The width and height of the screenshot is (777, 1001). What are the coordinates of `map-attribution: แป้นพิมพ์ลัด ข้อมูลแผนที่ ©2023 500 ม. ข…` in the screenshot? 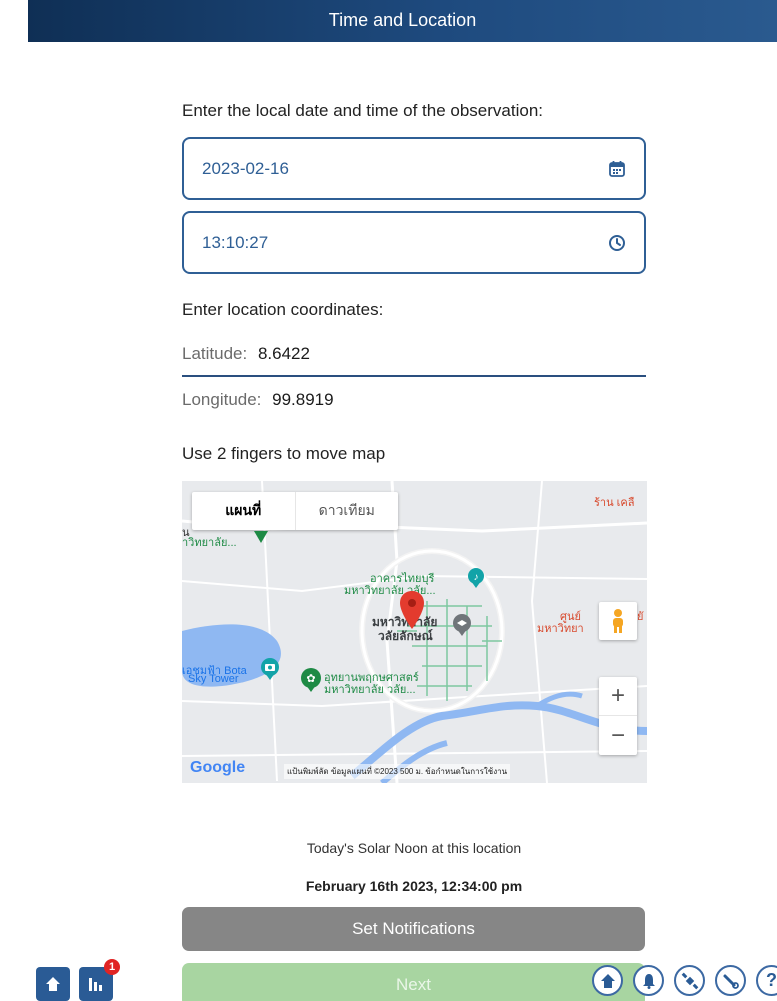 It's located at (397, 771).